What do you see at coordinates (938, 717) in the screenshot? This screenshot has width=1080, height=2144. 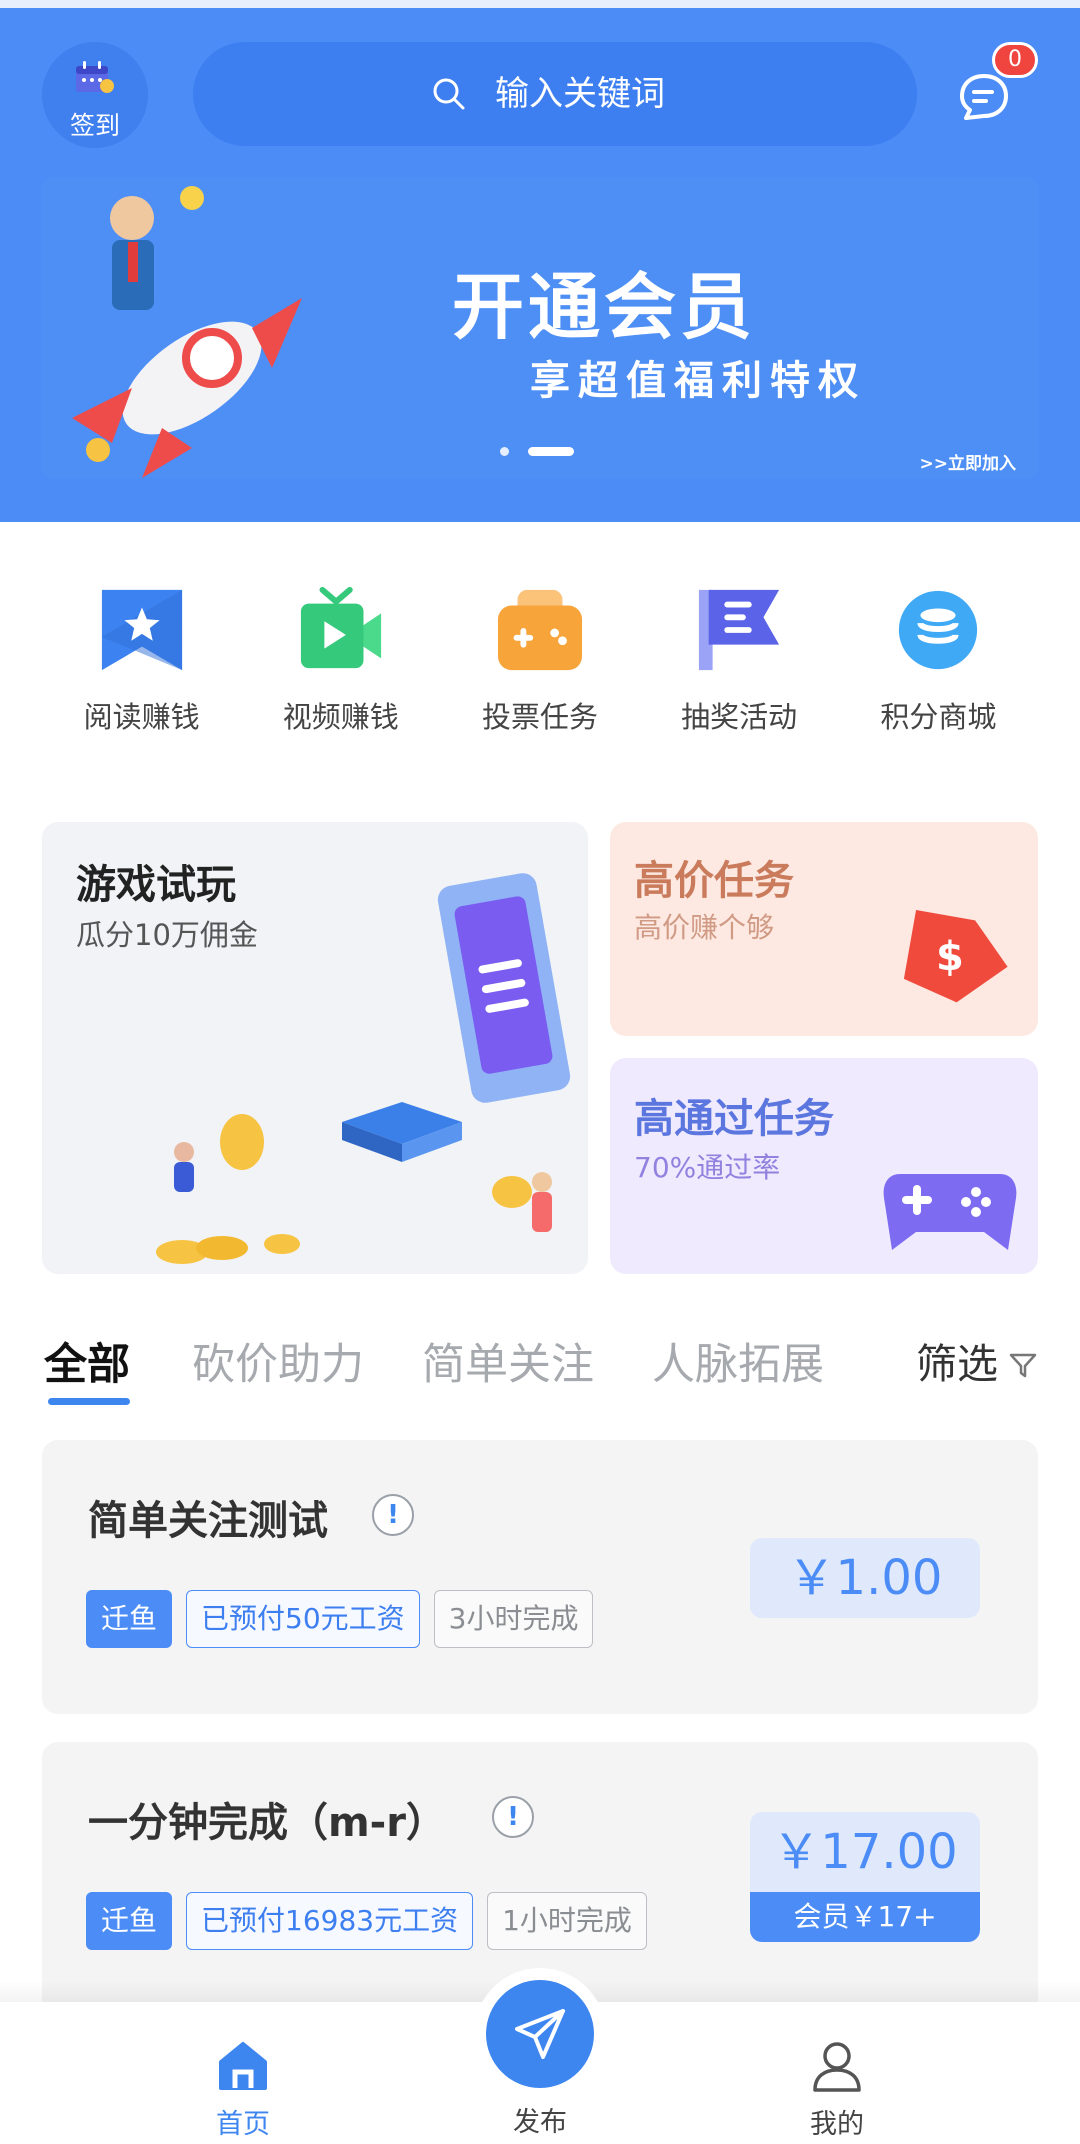 I see `quick-action-label: 积分商城` at bounding box center [938, 717].